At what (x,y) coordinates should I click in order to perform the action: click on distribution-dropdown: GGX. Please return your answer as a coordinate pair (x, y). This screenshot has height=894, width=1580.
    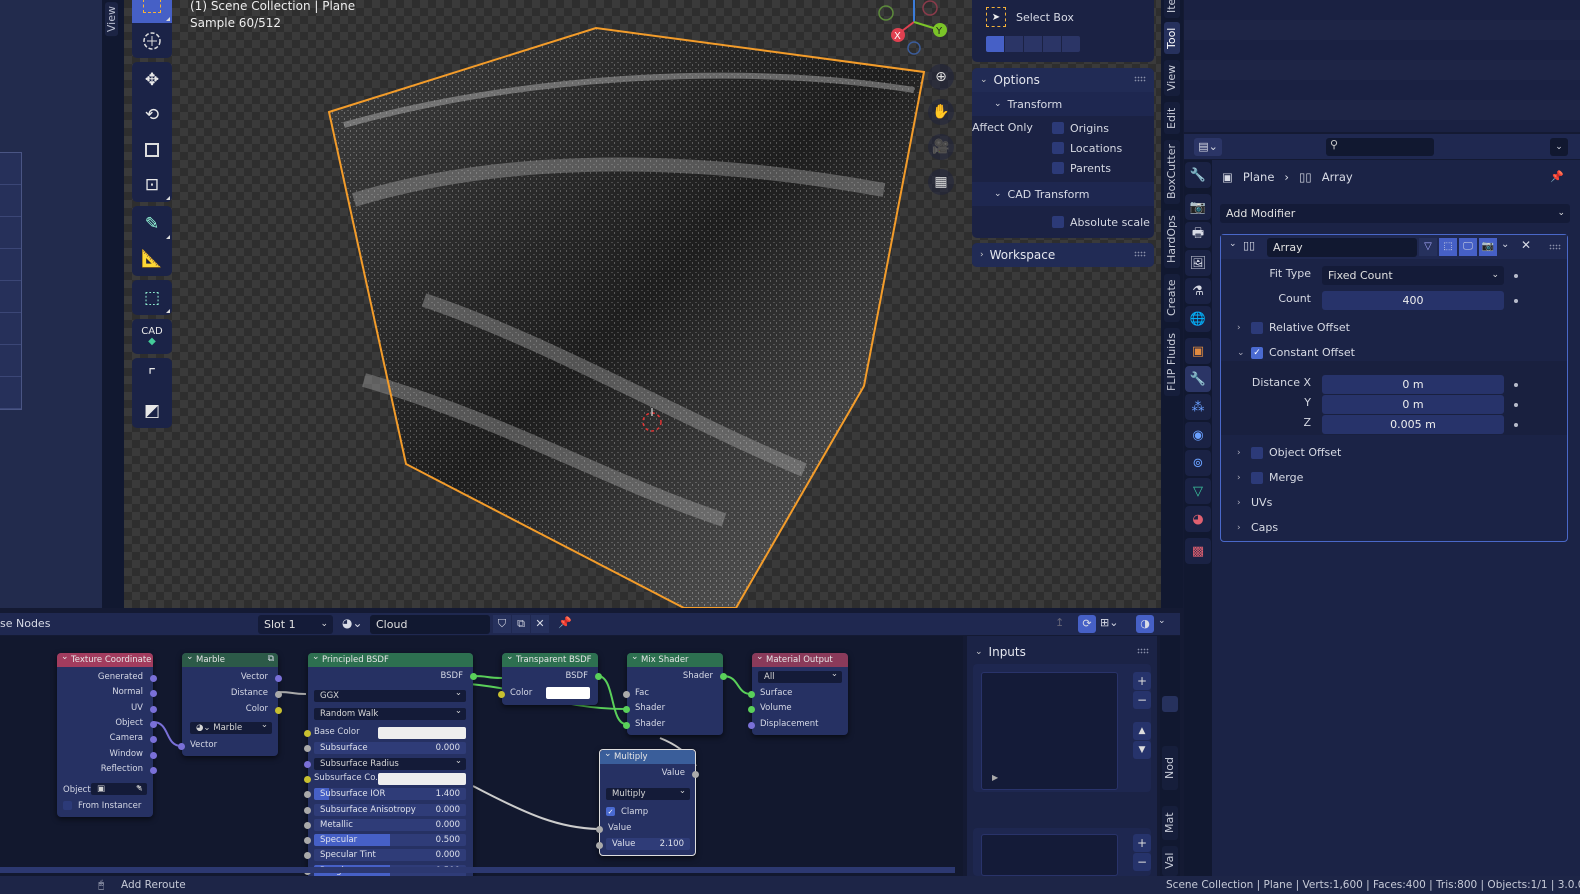
    Looking at the image, I should click on (390, 694).